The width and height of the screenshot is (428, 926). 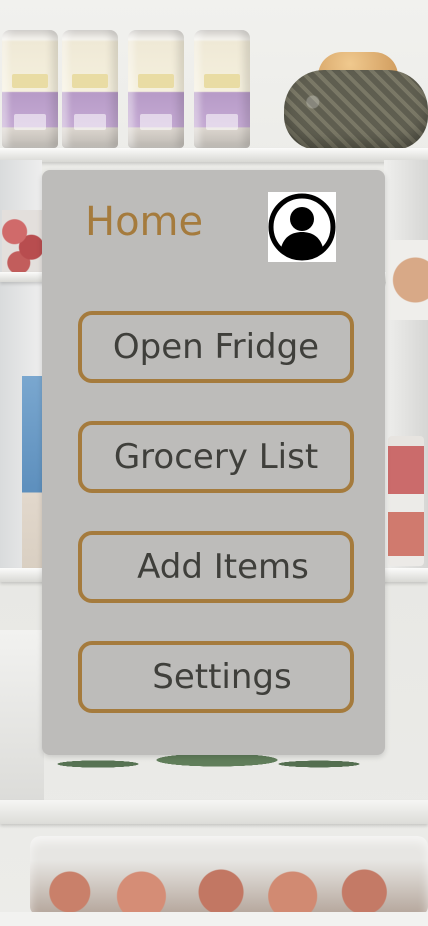 I want to click on profile-button, so click(x=302, y=227).